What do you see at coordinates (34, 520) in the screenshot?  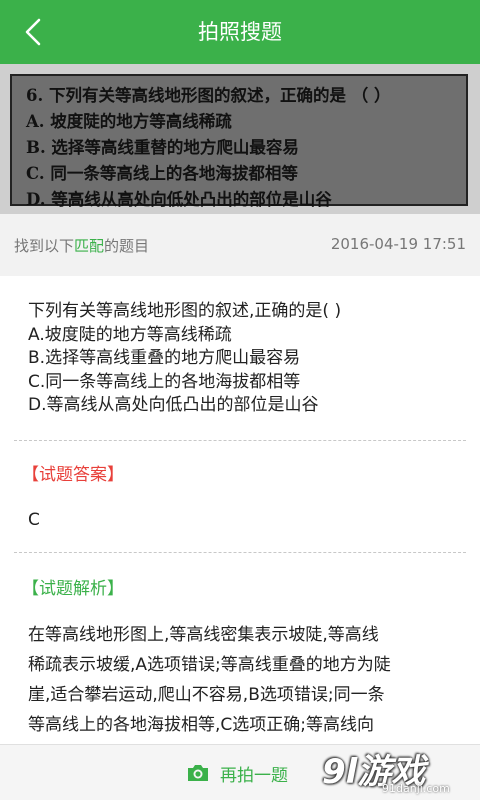 I see `answer-value: C` at bounding box center [34, 520].